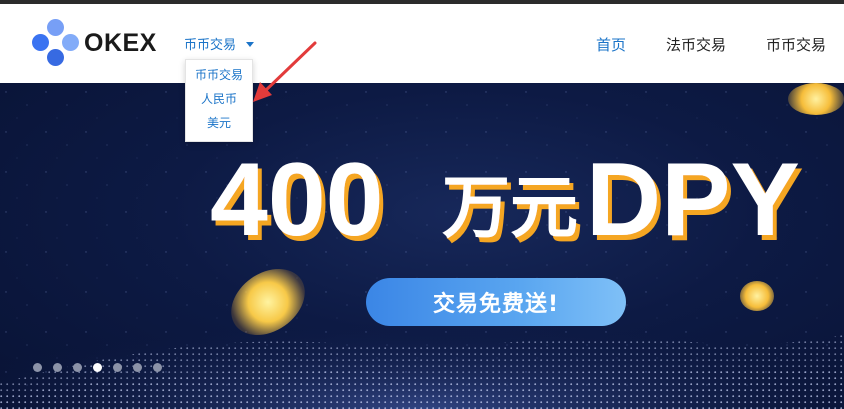  What do you see at coordinates (796, 44) in the screenshot?
I see `nav-item-coin-trading: 币币交易` at bounding box center [796, 44].